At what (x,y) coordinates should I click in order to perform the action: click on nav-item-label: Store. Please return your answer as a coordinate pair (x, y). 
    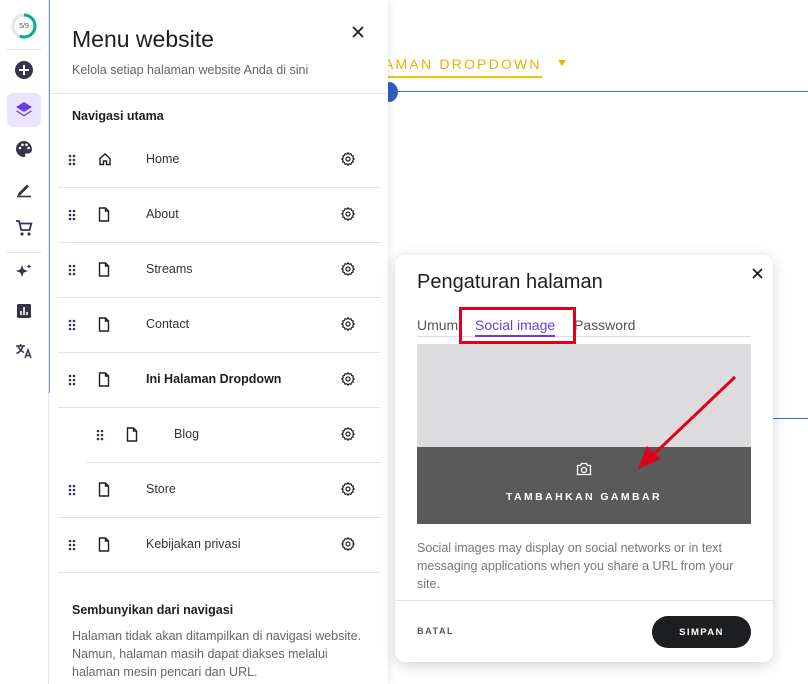
    Looking at the image, I should click on (161, 489).